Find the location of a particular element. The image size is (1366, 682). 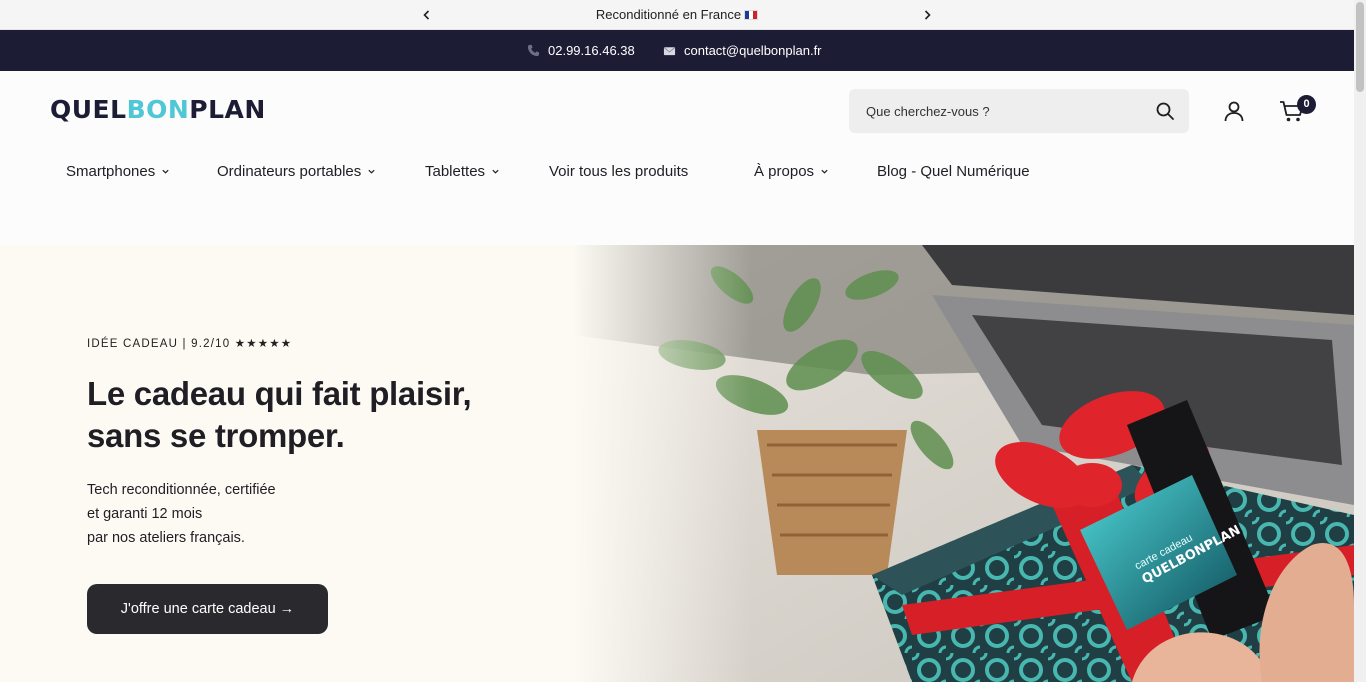

logo-part-2: BON is located at coordinates (158, 109).